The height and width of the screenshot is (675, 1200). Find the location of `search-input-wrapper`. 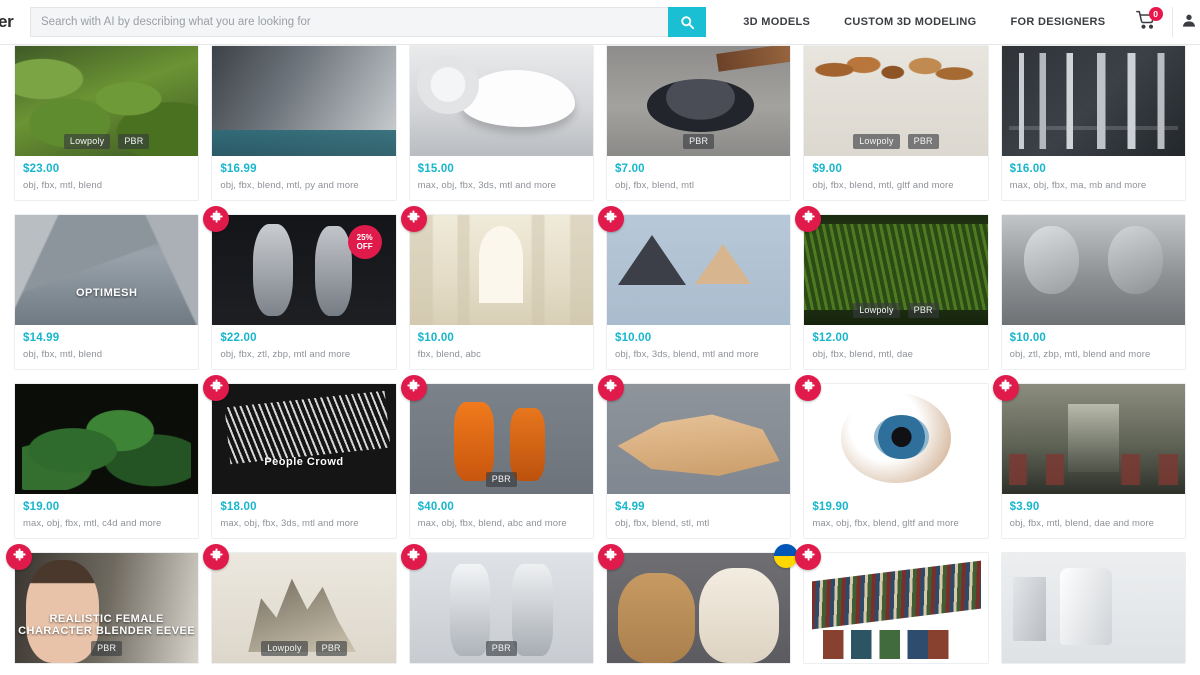

search-input-wrapper is located at coordinates (349, 22).